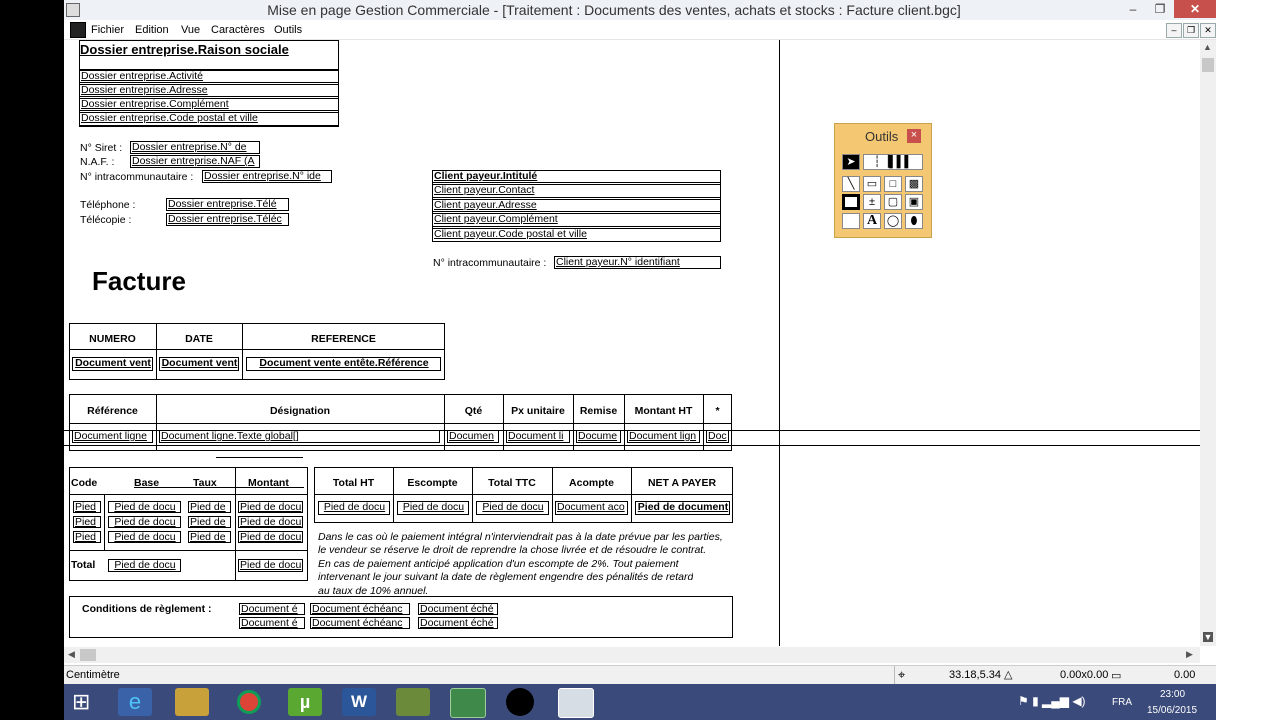  Describe the element at coordinates (107, 30) in the screenshot. I see `menu-fichier: Fichier` at that location.